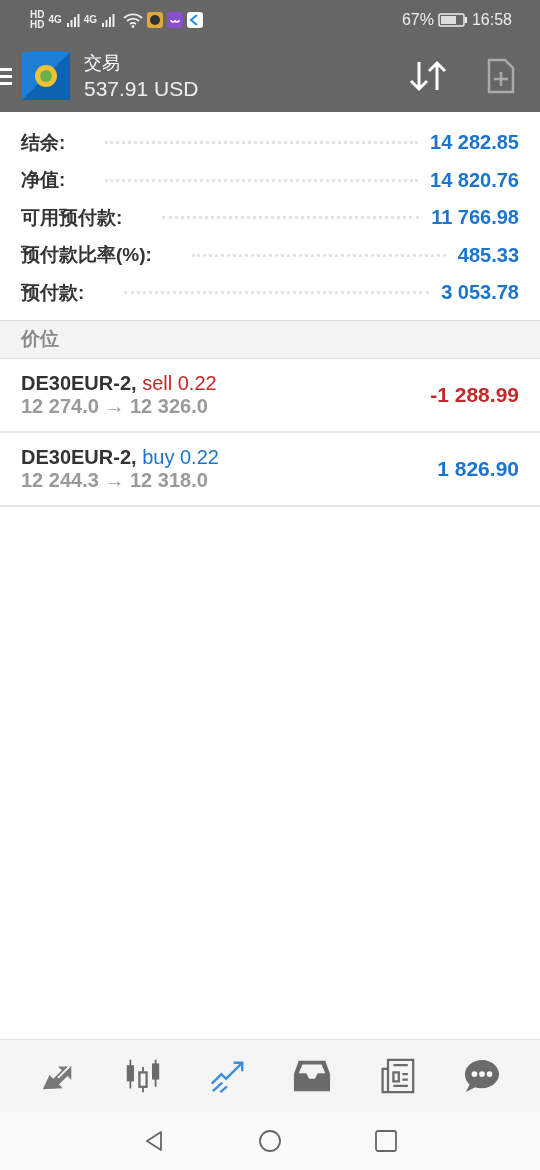  What do you see at coordinates (428, 76) in the screenshot?
I see `sort-icon` at bounding box center [428, 76].